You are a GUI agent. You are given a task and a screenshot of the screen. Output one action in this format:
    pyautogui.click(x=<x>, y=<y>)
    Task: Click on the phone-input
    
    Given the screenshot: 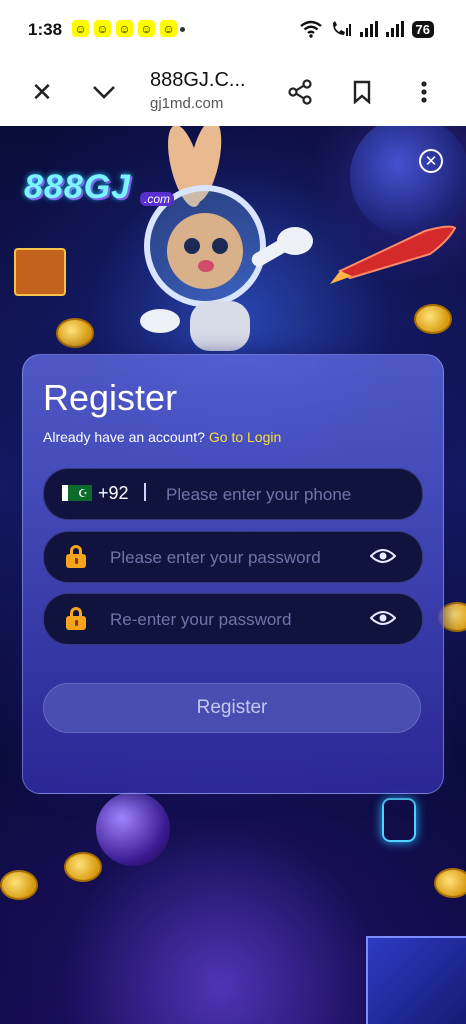 What is the action you would take?
    pyautogui.click(x=286, y=495)
    